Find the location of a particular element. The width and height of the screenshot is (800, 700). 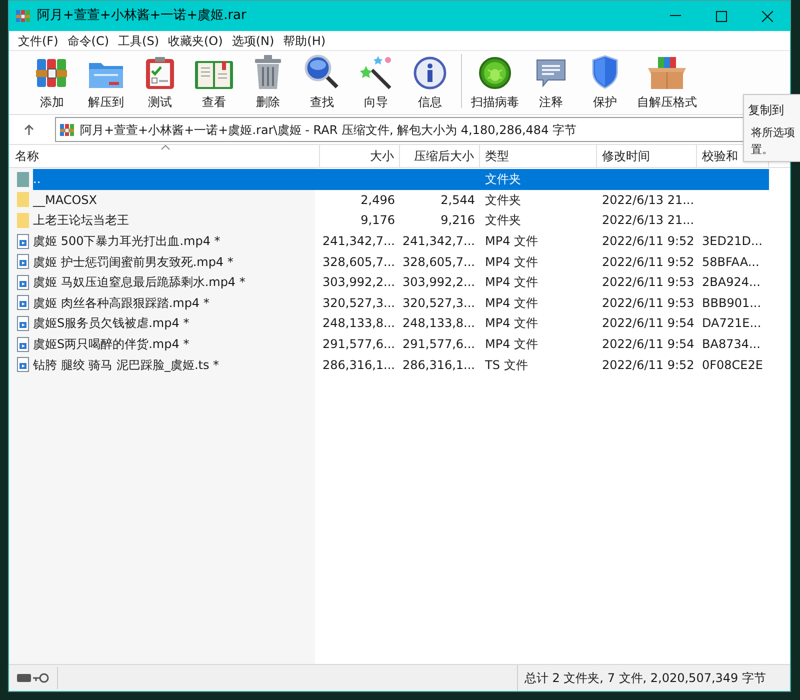

name-cell-text: 虞姬 肉丝各种高跟狠踩踏.mp4 * is located at coordinates (121, 303).